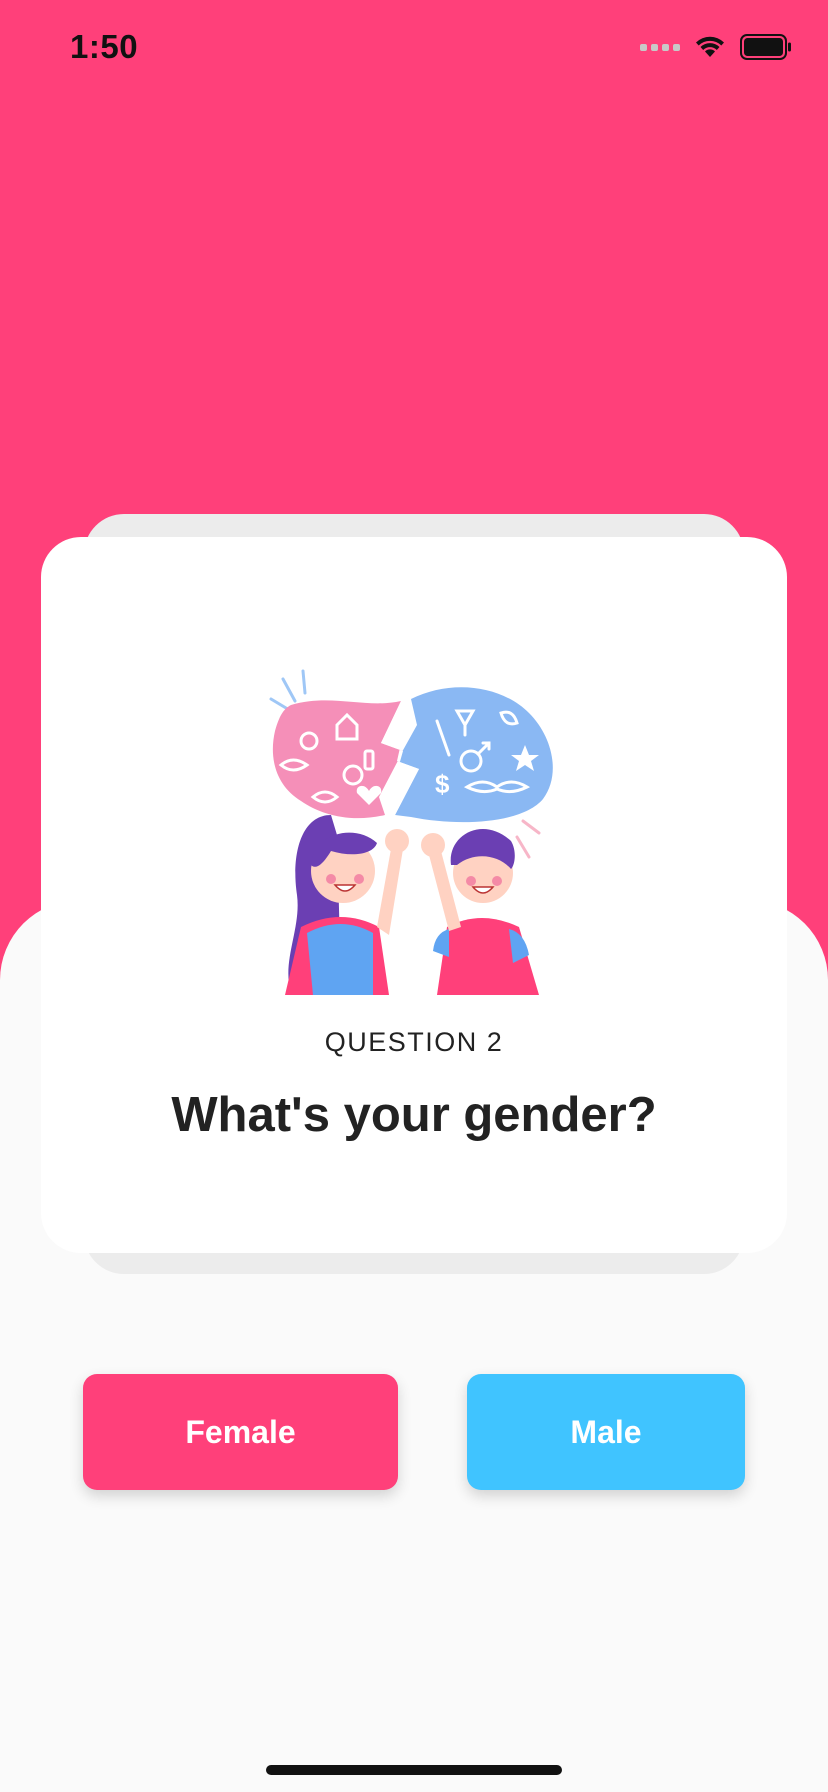  I want to click on status-icons, so click(716, 47).